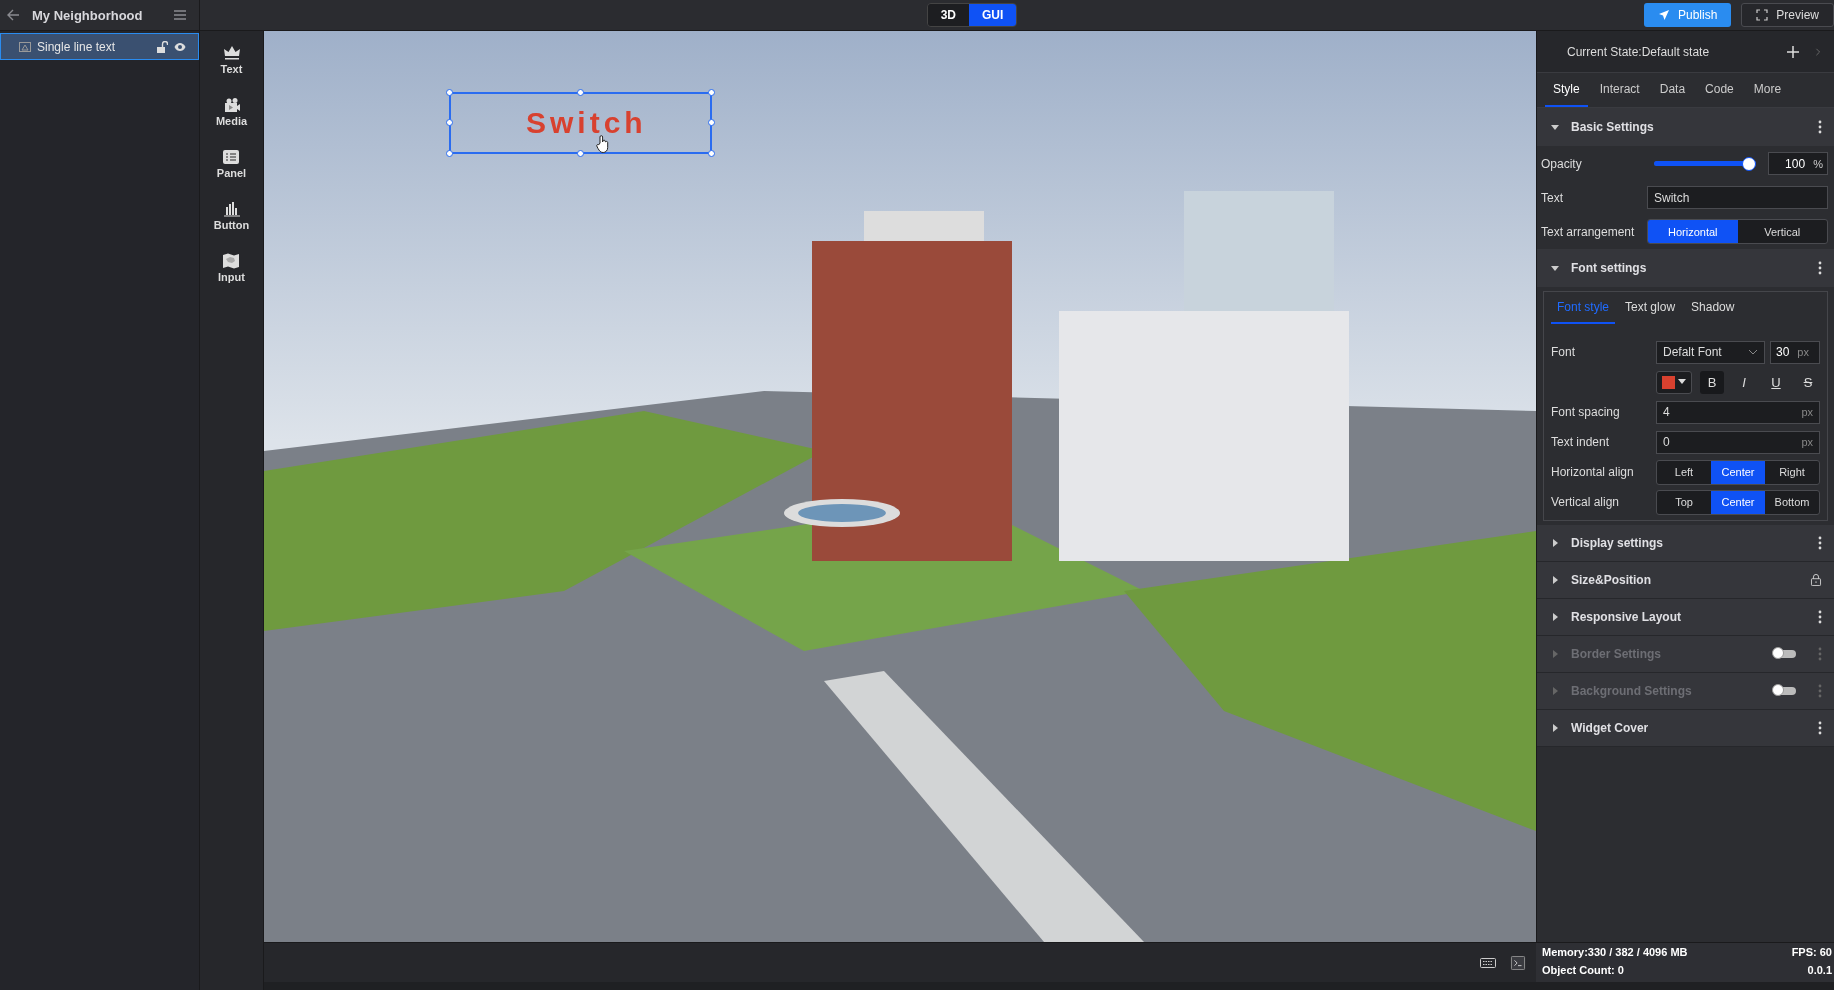 The height and width of the screenshot is (990, 1834). I want to click on underline-button: U, so click(1776, 382).